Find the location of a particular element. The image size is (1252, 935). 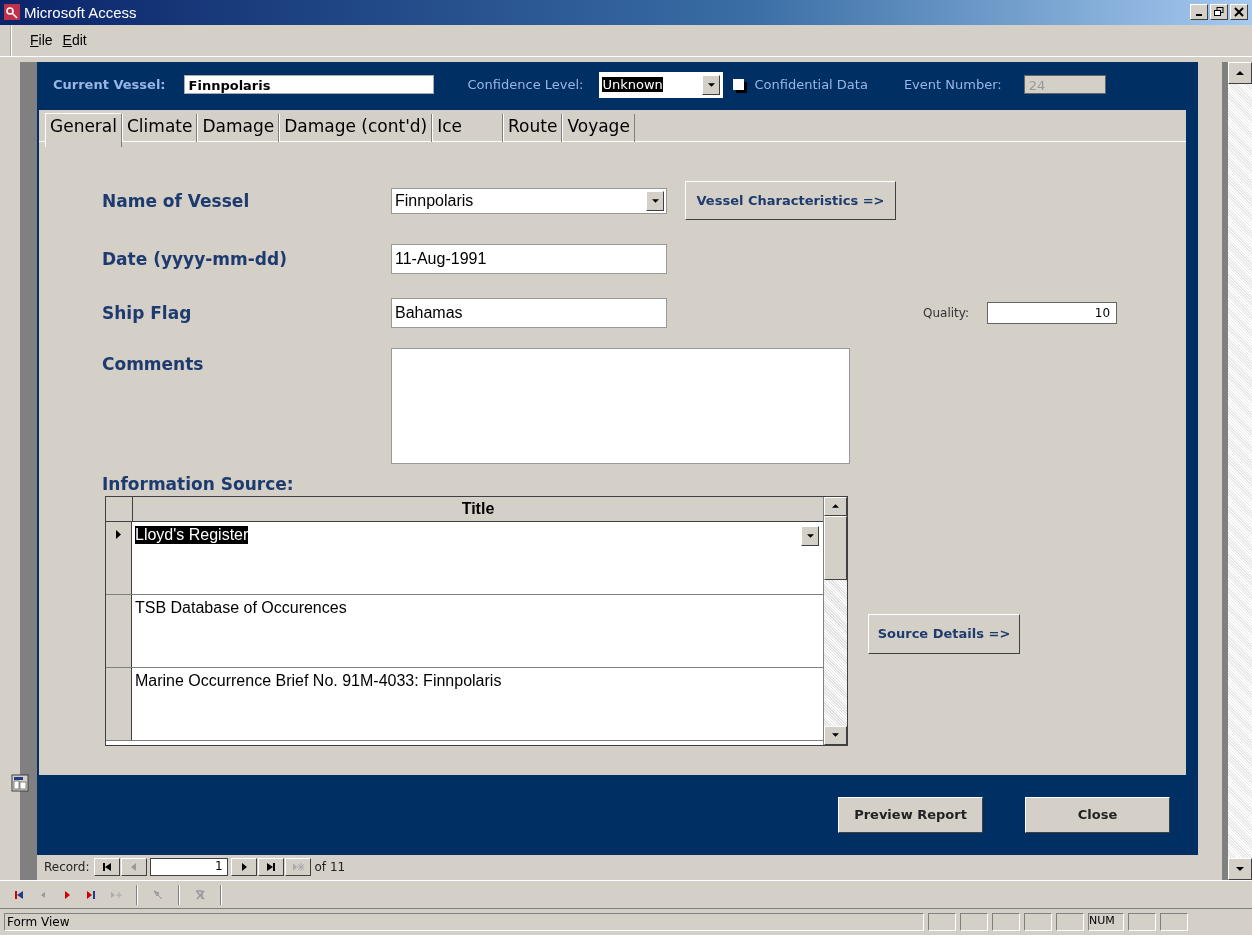

field-label: Current Vessel: is located at coordinates (109, 85).